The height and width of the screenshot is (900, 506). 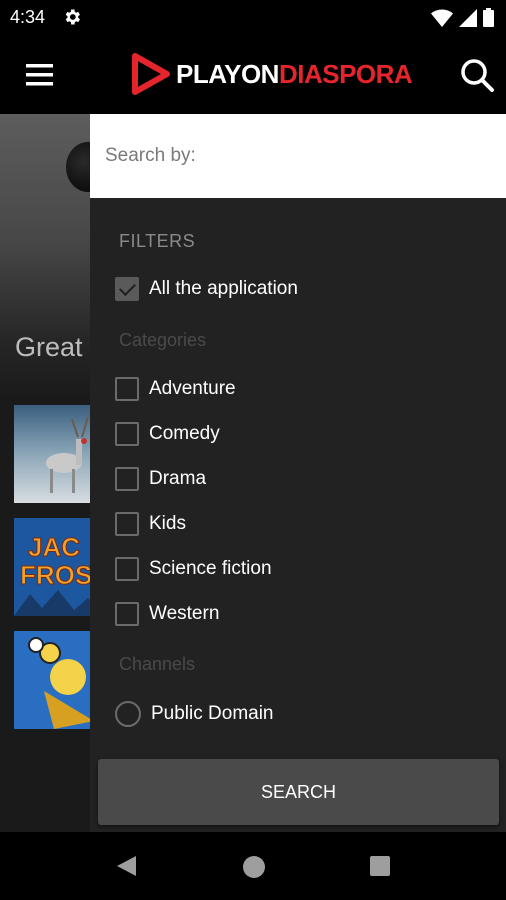 I want to click on category-kids: Kids, so click(x=150, y=524).